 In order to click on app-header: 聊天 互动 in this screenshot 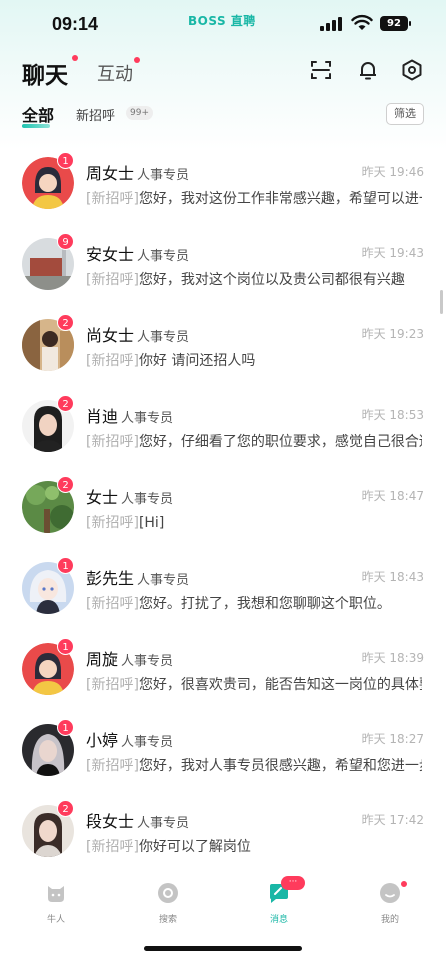, I will do `click(223, 72)`.